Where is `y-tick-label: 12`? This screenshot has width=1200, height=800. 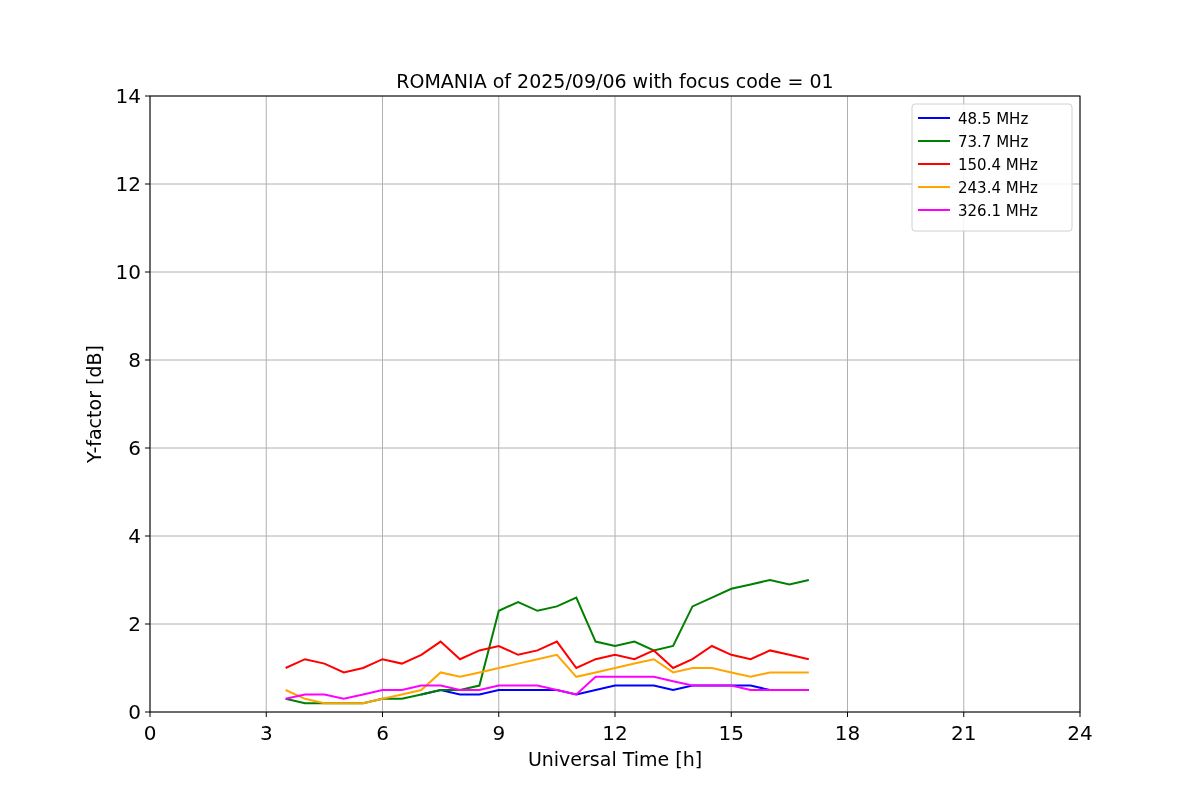
y-tick-label: 12 is located at coordinates (128, 184).